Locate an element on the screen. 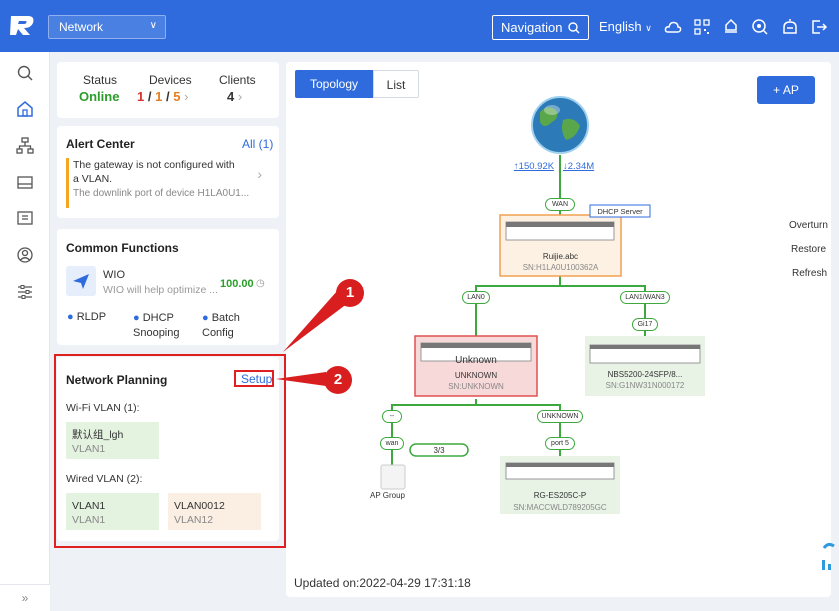 This screenshot has height=611, width=839. unknown-sn: SN:UNKNOWN is located at coordinates (476, 386).